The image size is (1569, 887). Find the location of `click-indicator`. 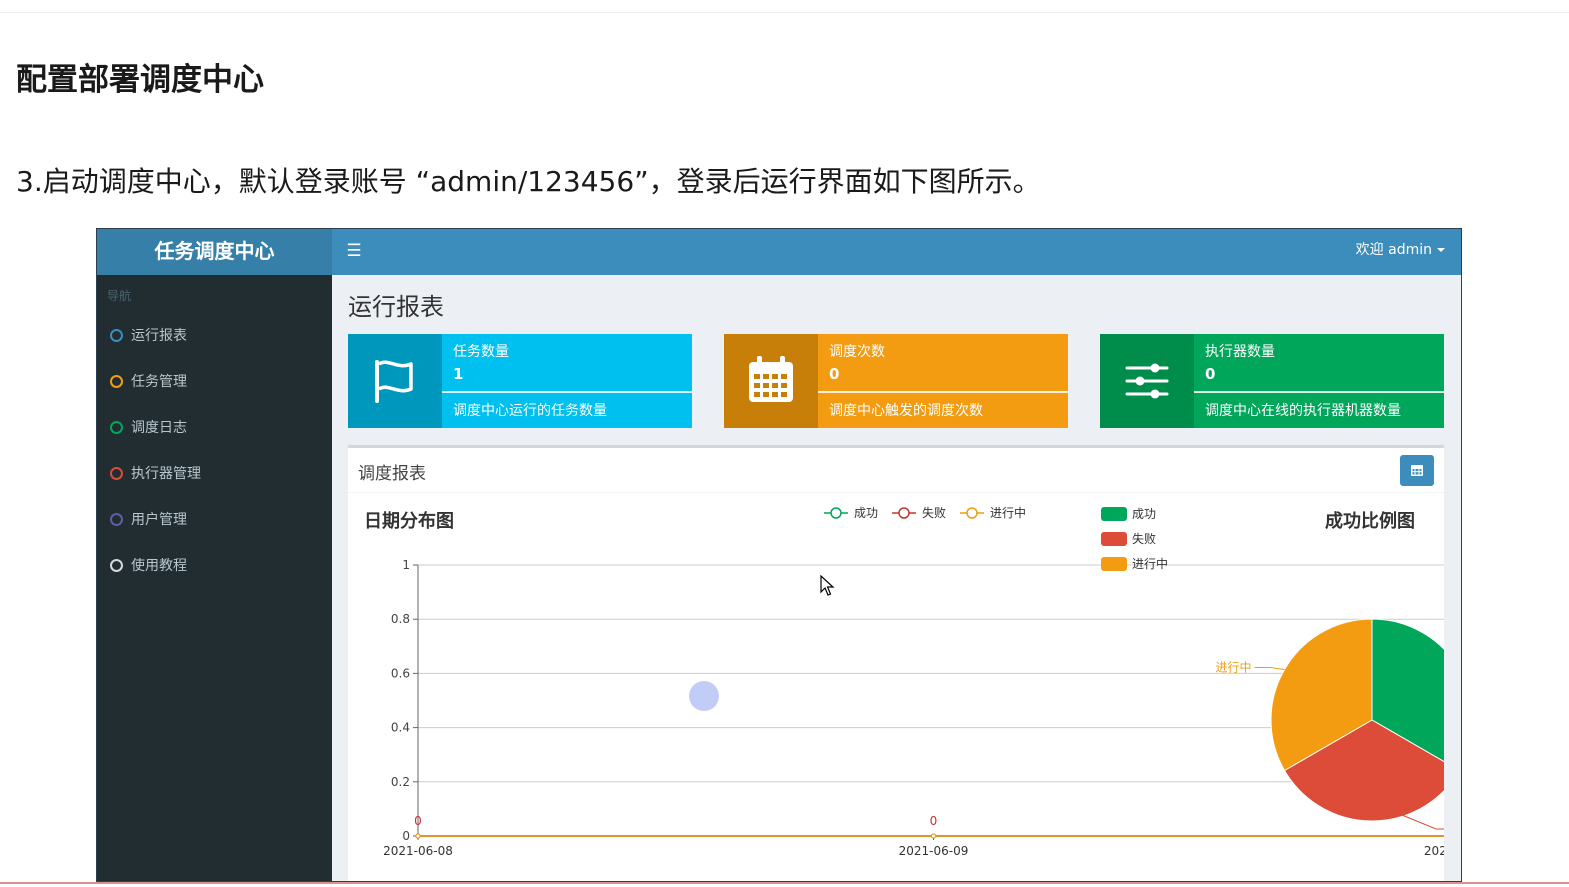

click-indicator is located at coordinates (704, 696).